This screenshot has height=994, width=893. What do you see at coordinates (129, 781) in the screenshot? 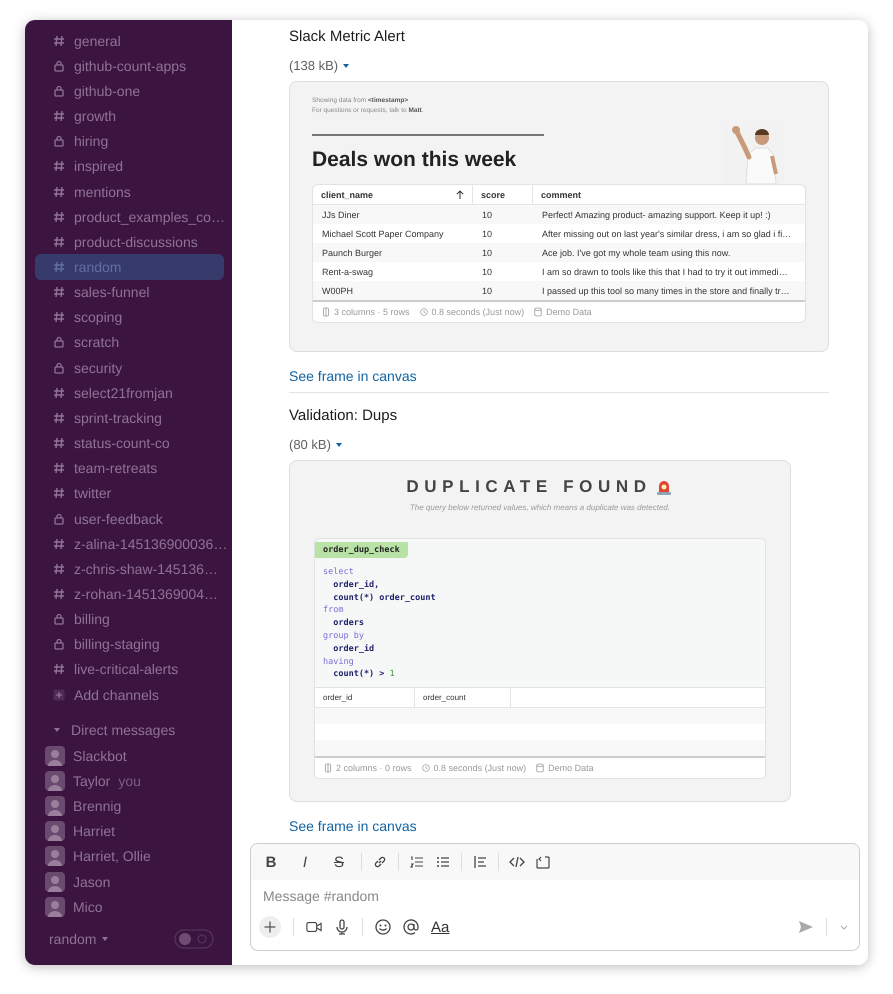
I see `dm-item: Taylor you` at bounding box center [129, 781].